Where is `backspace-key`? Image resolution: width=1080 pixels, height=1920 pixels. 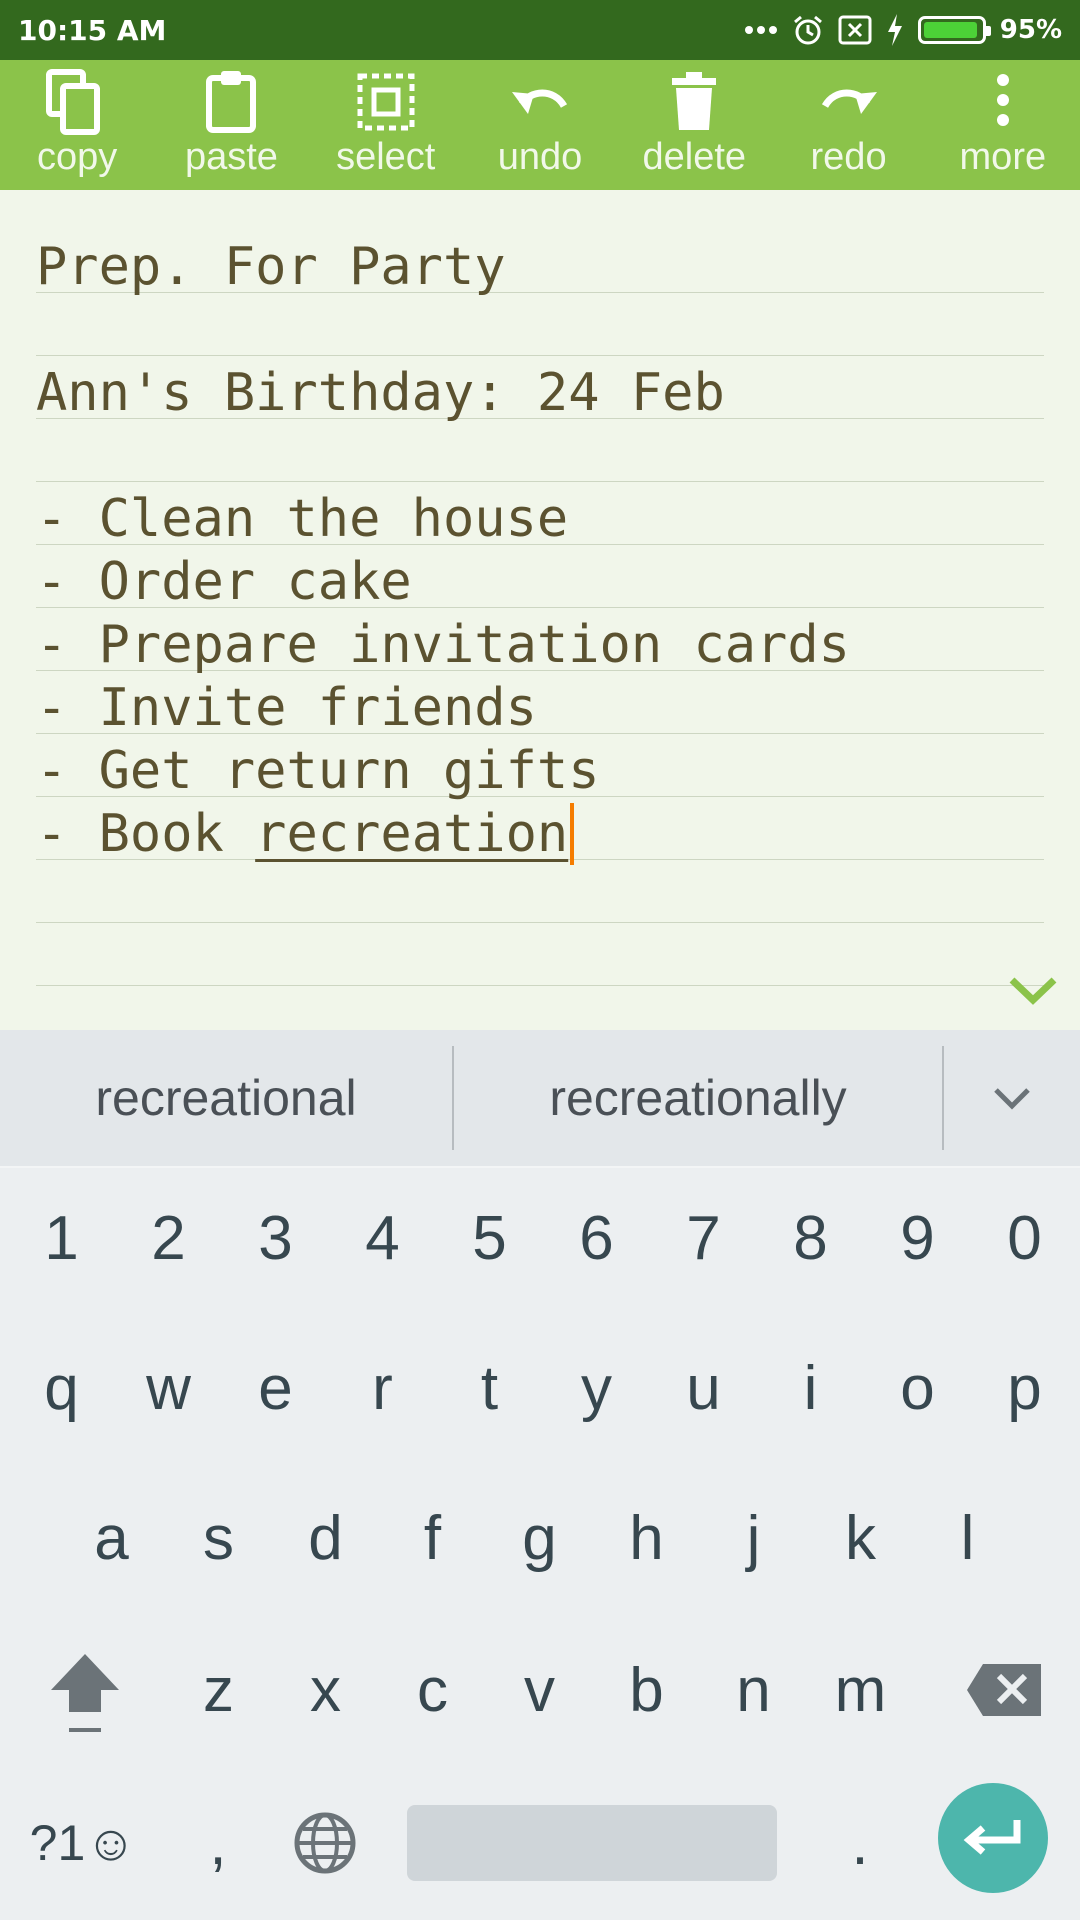
backspace-key is located at coordinates (1005, 1690).